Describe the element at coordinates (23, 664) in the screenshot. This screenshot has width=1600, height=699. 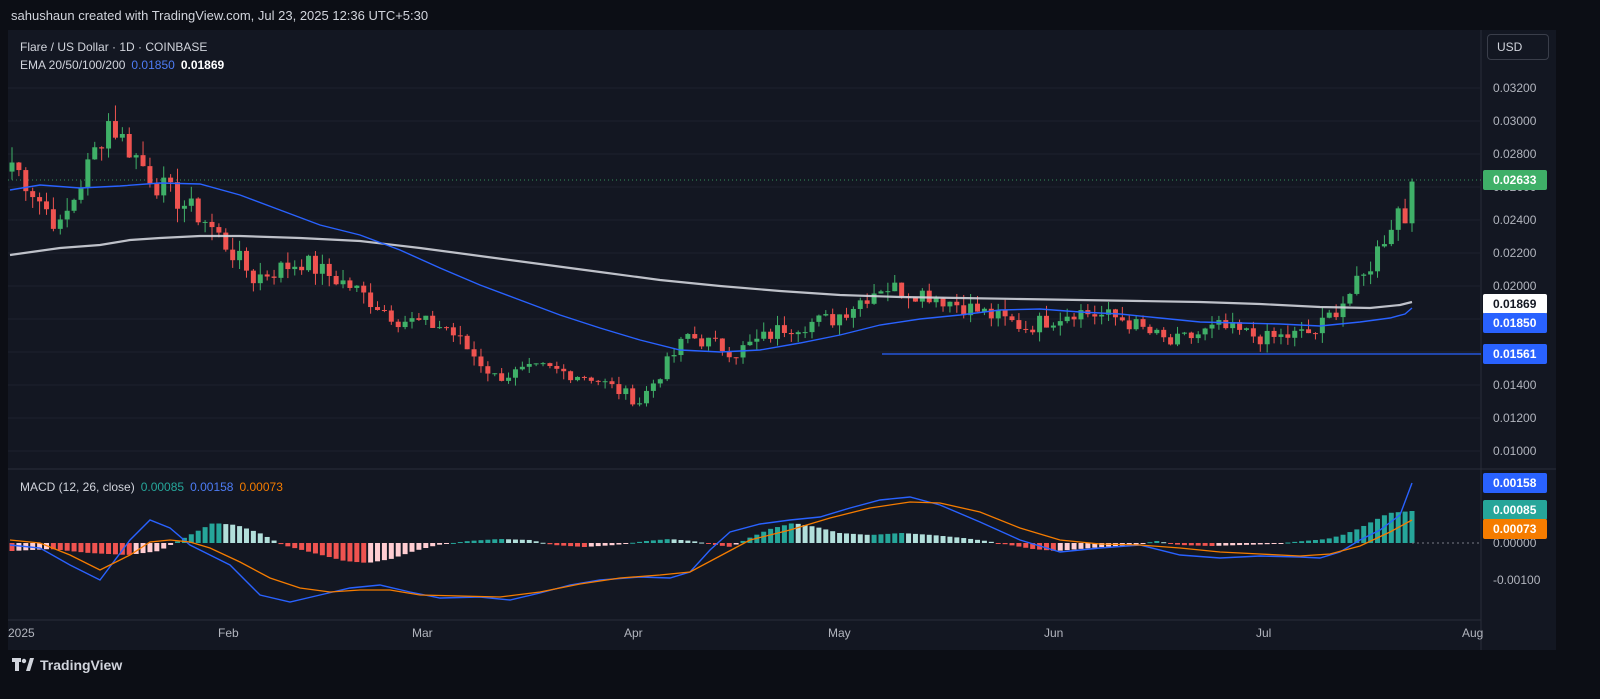
I see `tradingview-logo-icon` at that location.